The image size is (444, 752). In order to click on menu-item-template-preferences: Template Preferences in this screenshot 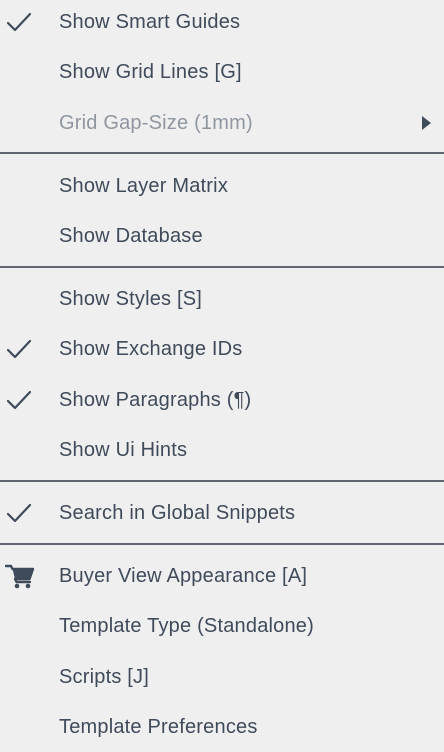, I will do `click(222, 727)`.